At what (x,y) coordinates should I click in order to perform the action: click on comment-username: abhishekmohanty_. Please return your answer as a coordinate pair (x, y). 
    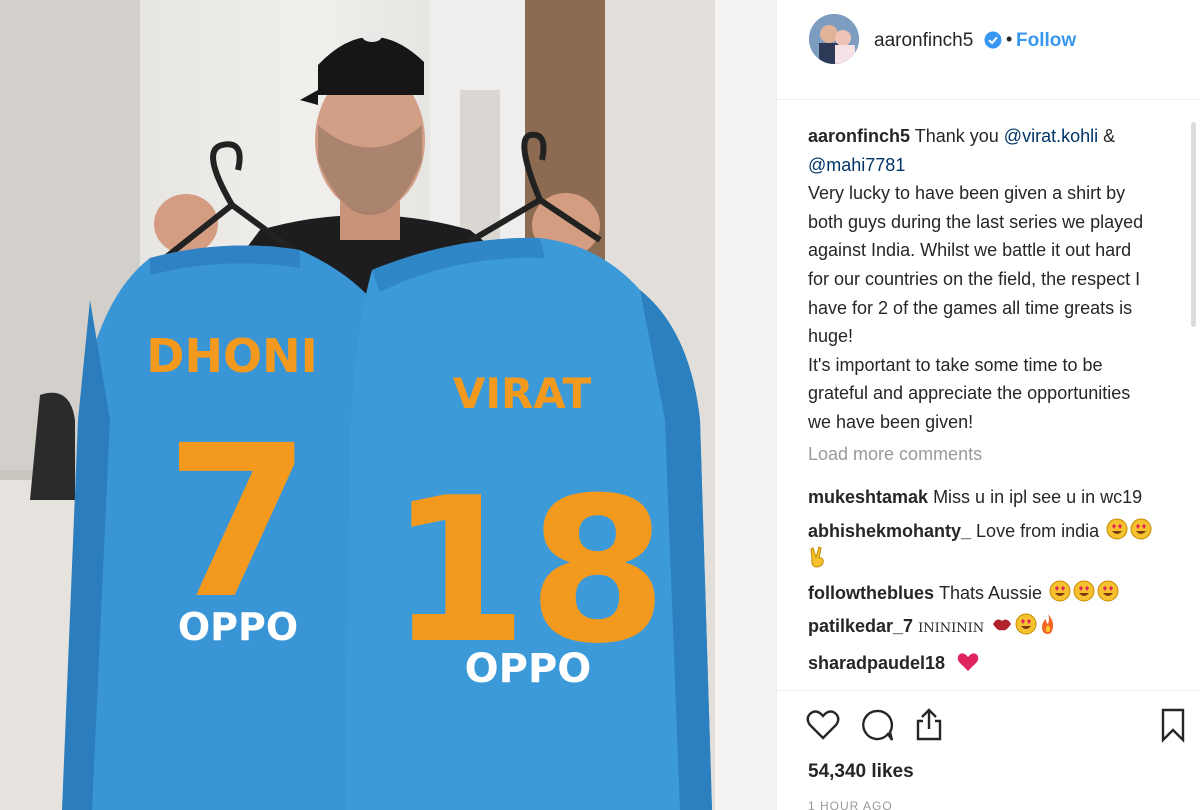
    Looking at the image, I should click on (889, 531).